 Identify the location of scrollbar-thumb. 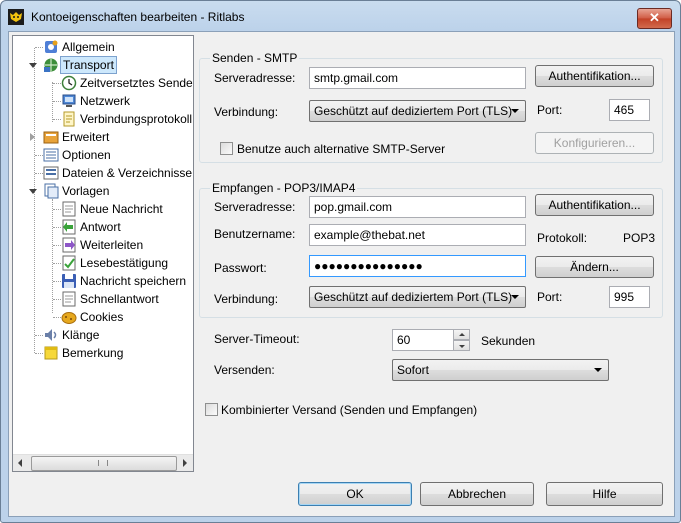
(104, 463).